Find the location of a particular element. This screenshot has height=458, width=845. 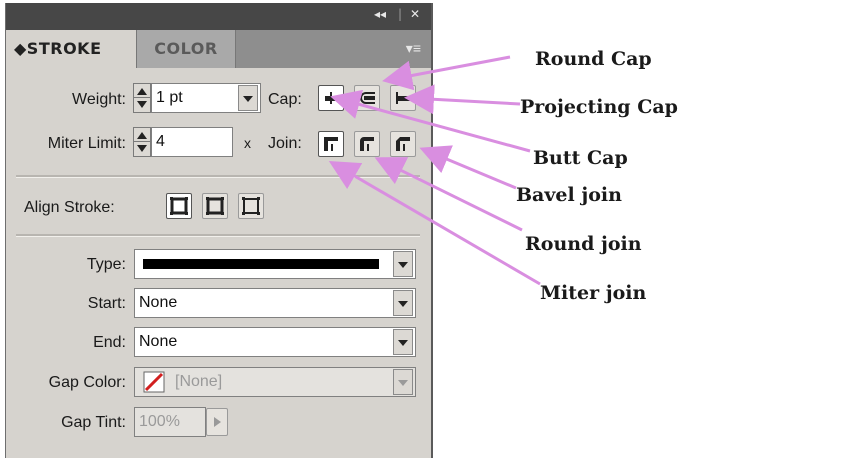

weight-label: Weight: is located at coordinates (99, 99).